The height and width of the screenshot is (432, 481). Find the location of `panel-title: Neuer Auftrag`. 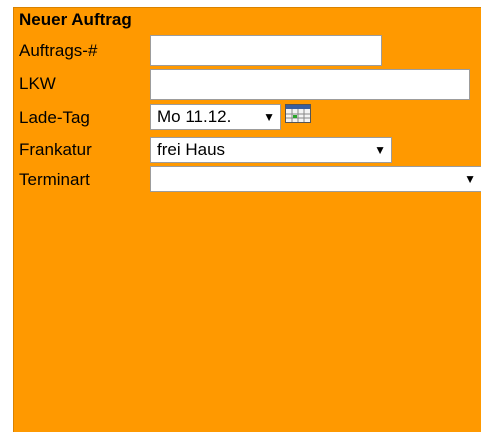

panel-title: Neuer Auftrag is located at coordinates (75, 19).